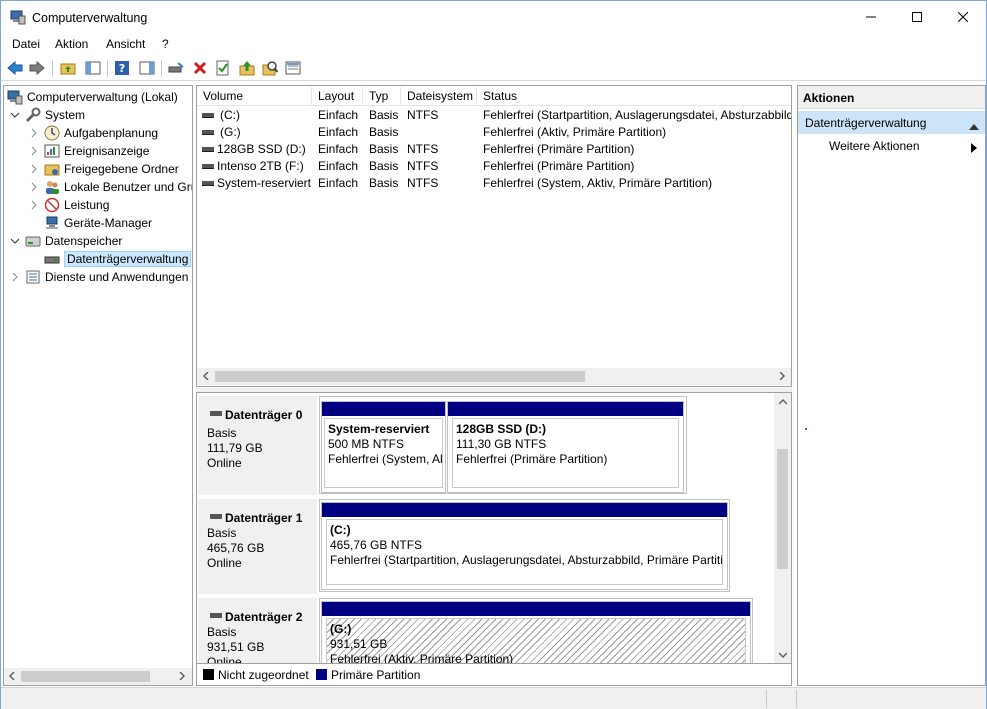 Image resolution: width=987 pixels, height=709 pixels. I want to click on search-button, so click(270, 68).